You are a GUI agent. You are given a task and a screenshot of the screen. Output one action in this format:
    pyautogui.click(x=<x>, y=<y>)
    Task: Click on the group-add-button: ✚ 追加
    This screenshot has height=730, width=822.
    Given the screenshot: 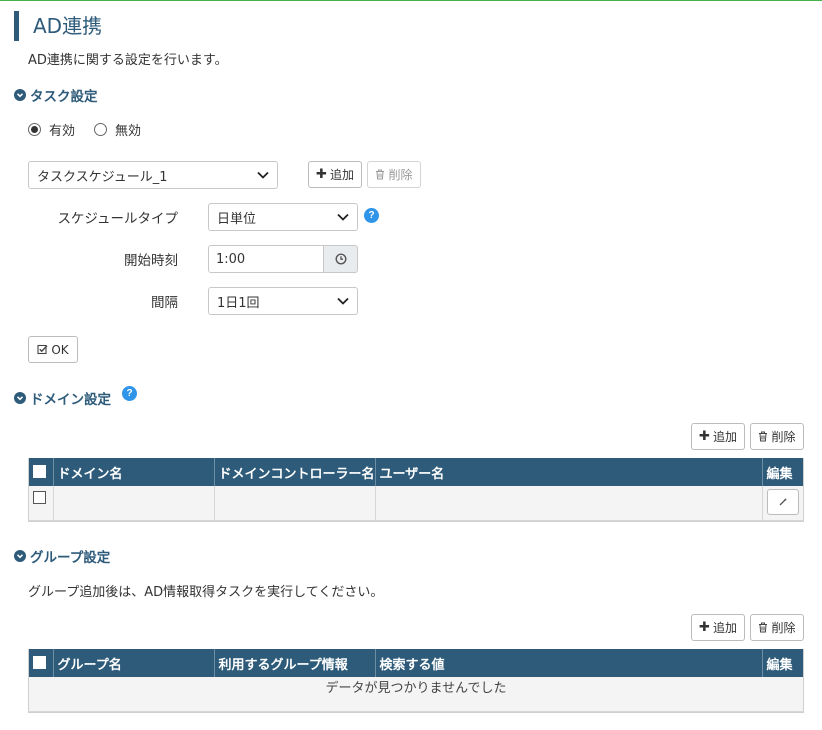 What is the action you would take?
    pyautogui.click(x=718, y=627)
    